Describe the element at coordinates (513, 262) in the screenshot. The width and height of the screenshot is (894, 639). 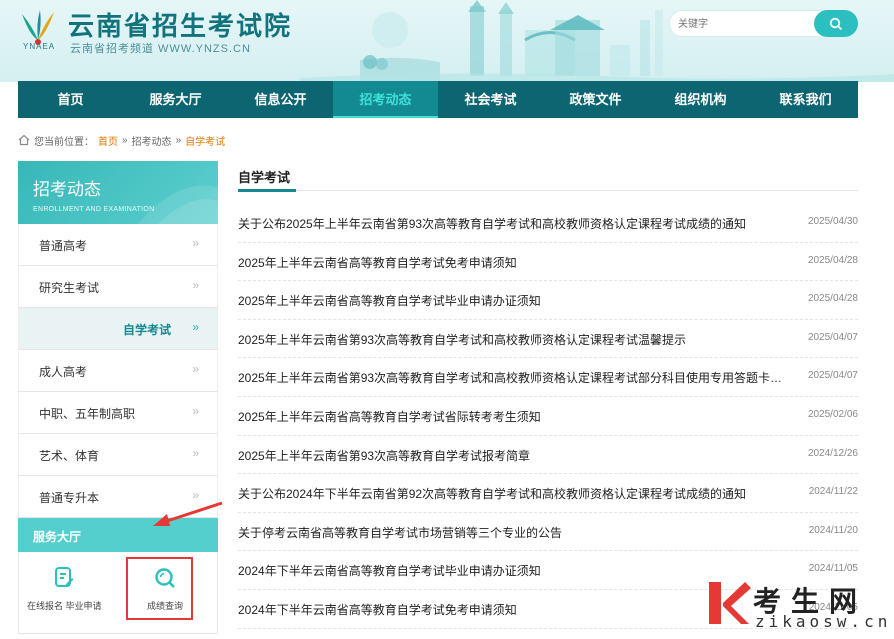
I see `news-title: 2025年上半年云南省高等教育自学考试免考申请须知` at that location.